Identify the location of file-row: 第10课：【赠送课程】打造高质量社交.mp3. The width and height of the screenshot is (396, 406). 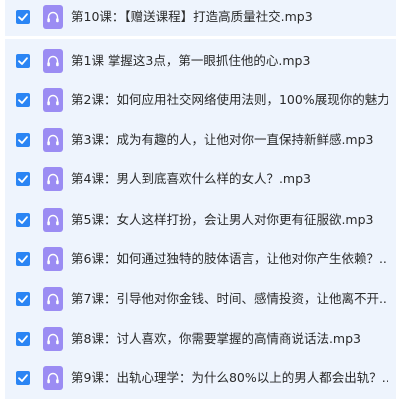
(200, 18).